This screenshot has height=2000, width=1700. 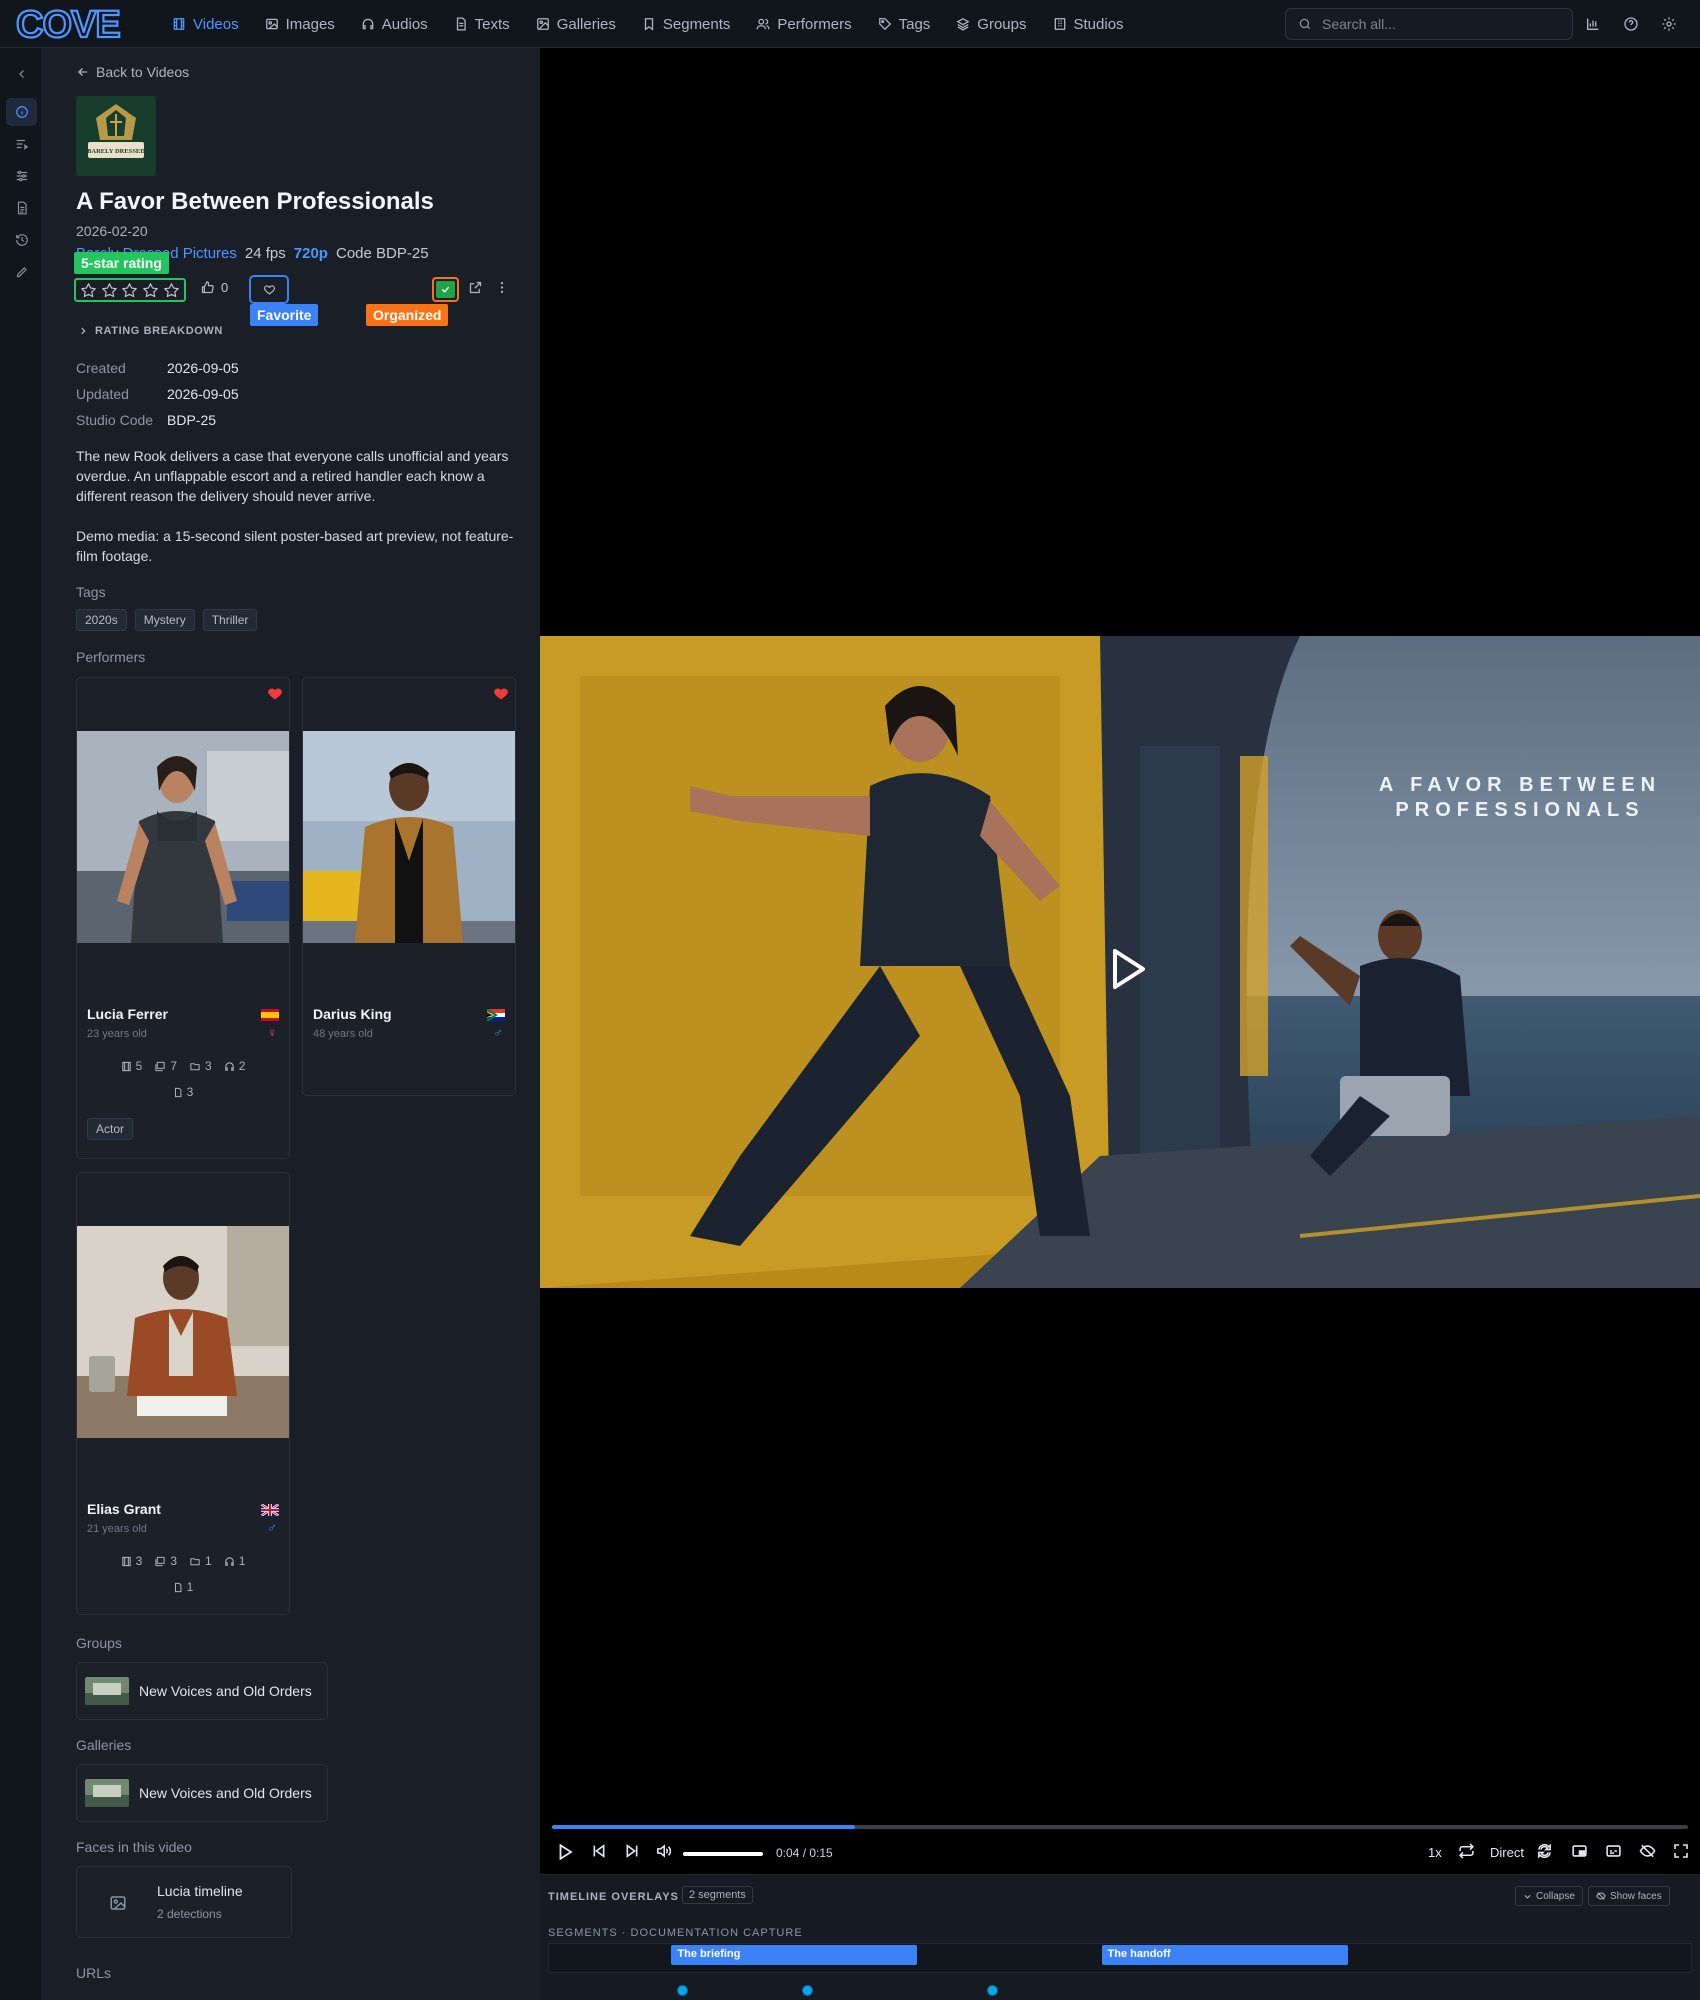 I want to click on images-icon, so click(x=160, y=1561).